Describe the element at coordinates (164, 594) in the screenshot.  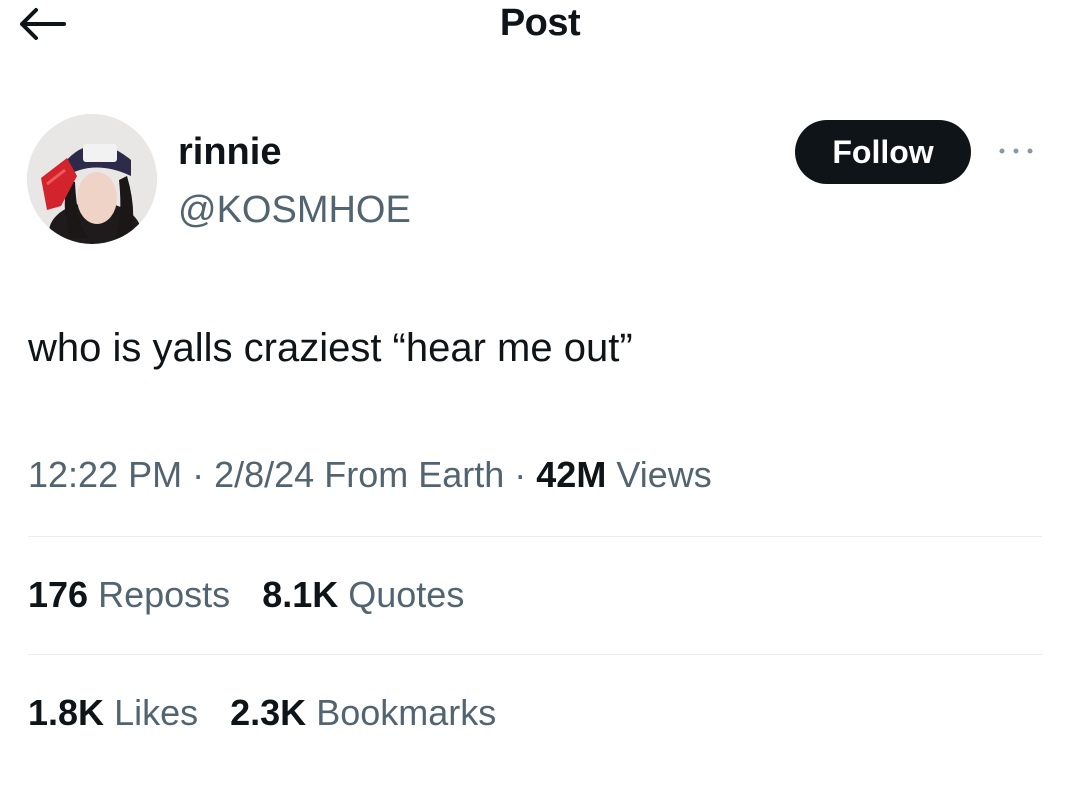
I see `reposts-label: Reposts` at that location.